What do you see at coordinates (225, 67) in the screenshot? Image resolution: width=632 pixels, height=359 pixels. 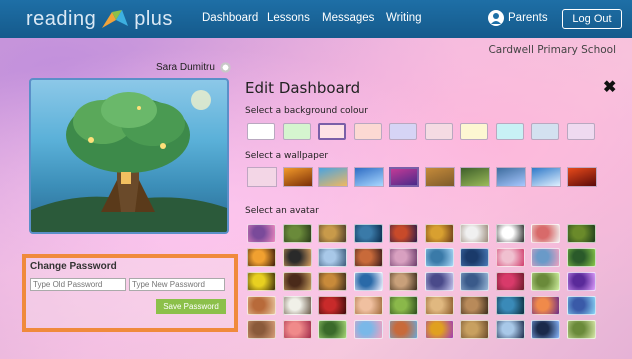 I see `gear-icon` at bounding box center [225, 67].